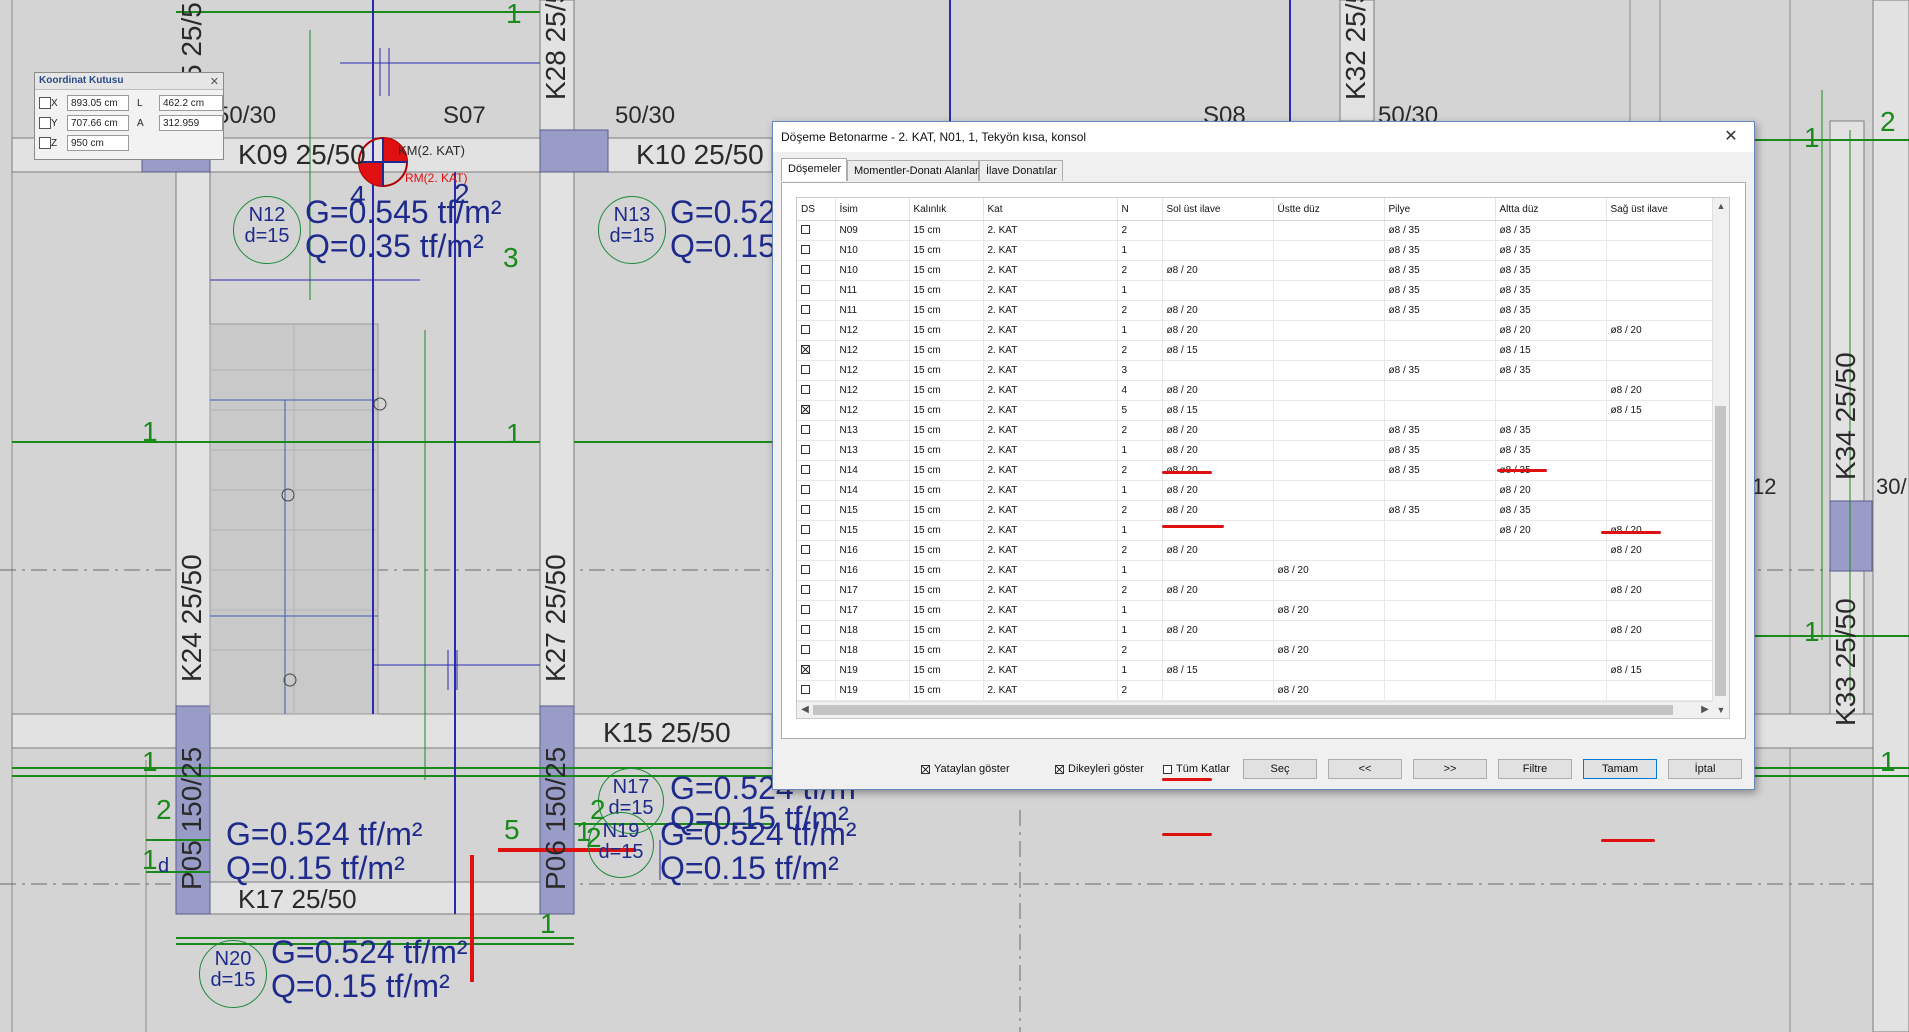  Describe the element at coordinates (816, 209) in the screenshot. I see `column-header: DS` at that location.